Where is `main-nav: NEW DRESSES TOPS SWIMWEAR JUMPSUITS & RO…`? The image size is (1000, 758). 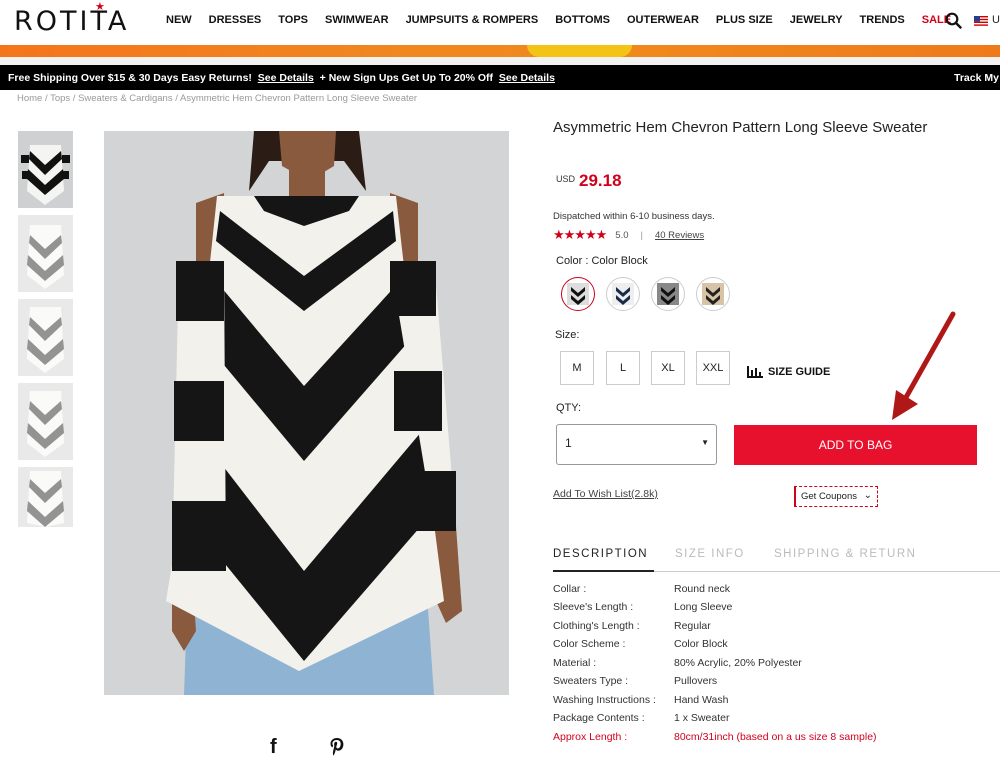 main-nav: NEW DRESSES TOPS SWIMWEAR JUMPSUITS & RO… is located at coordinates (567, 20).